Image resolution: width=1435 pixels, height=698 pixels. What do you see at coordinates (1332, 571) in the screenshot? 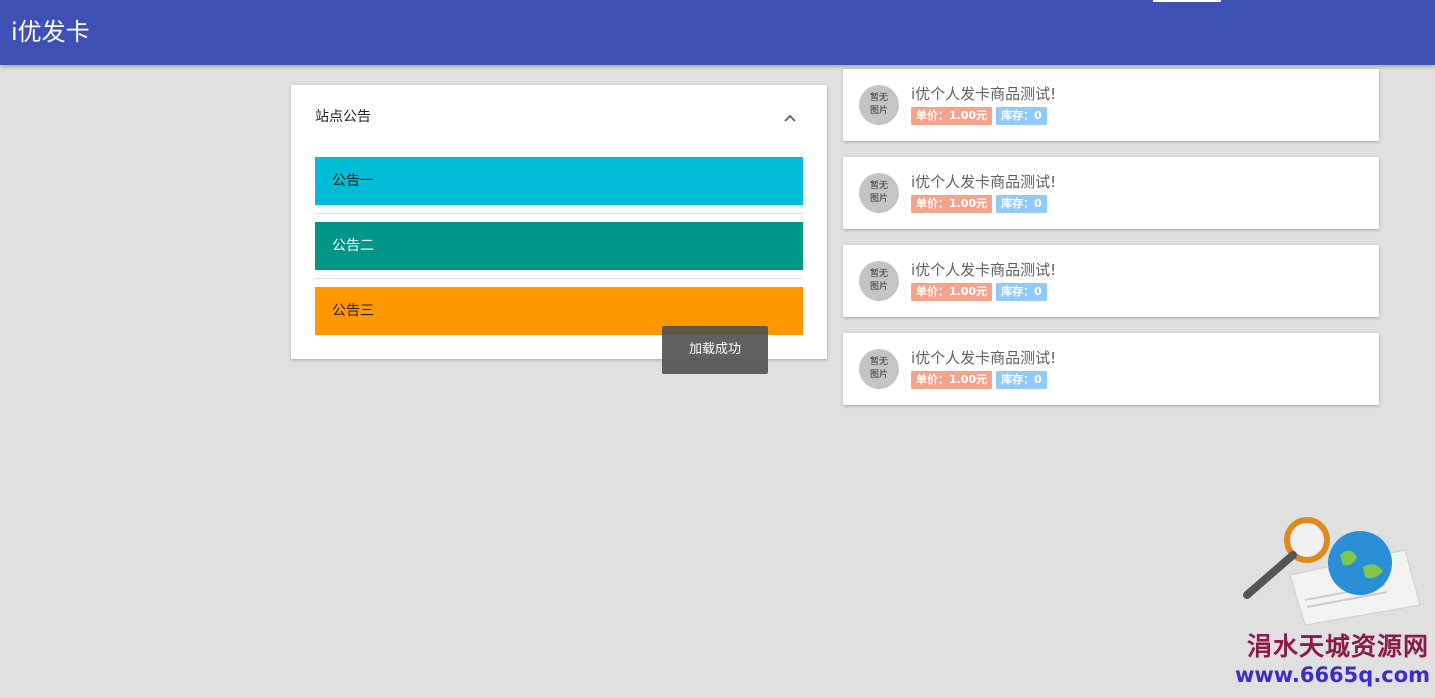
I see `magnifier-globe-icon` at bounding box center [1332, 571].